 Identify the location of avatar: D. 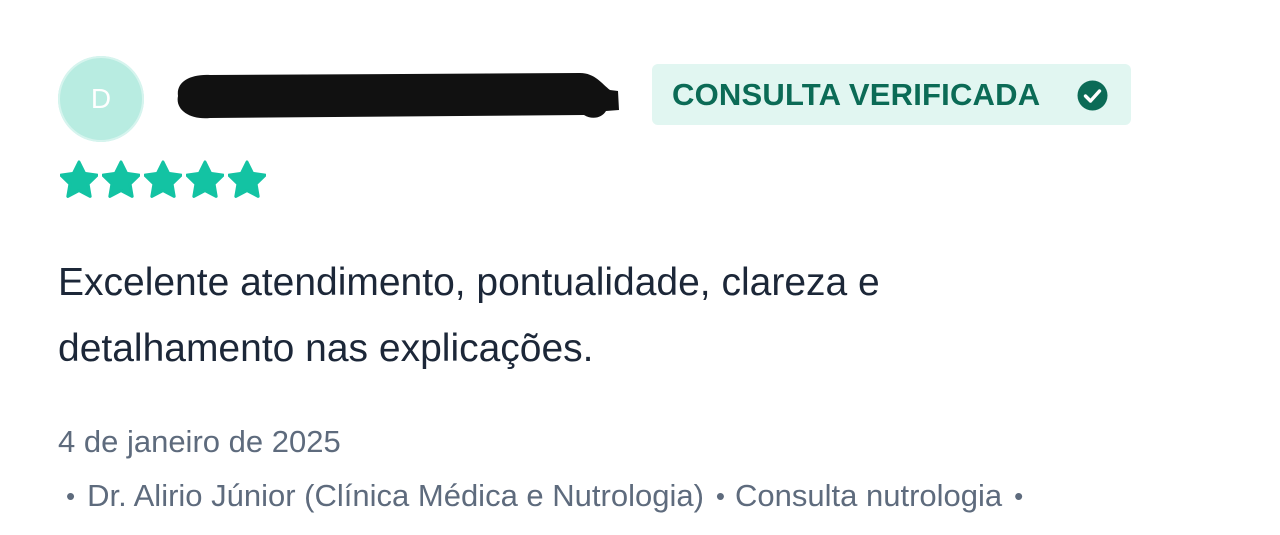
(101, 99).